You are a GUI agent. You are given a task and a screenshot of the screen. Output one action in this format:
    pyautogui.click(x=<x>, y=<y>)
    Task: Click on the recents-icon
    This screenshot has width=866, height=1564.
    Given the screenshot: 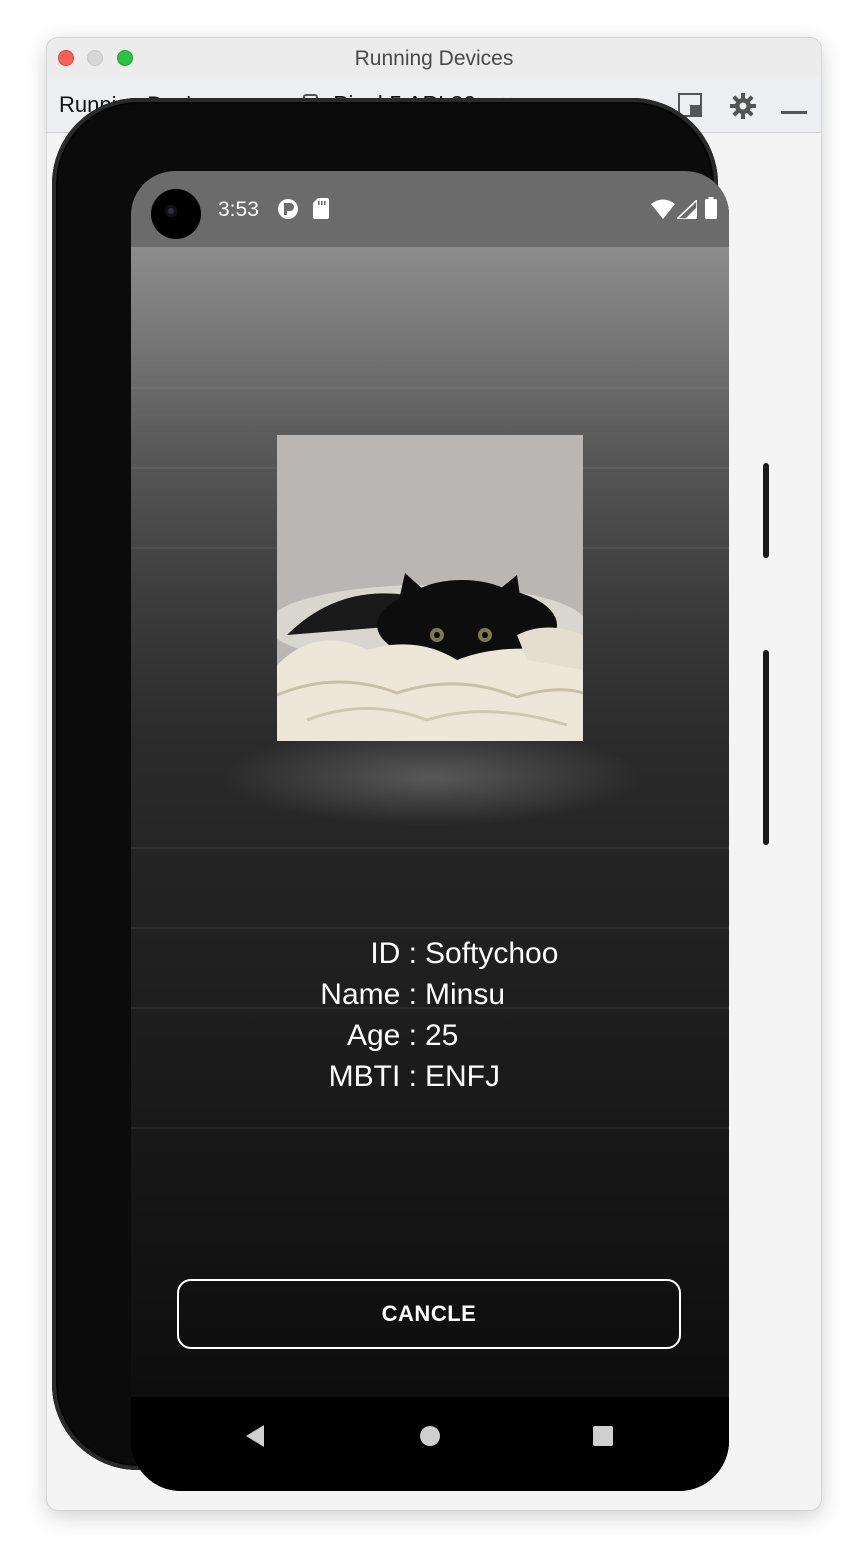 What is the action you would take?
    pyautogui.click(x=603, y=1438)
    